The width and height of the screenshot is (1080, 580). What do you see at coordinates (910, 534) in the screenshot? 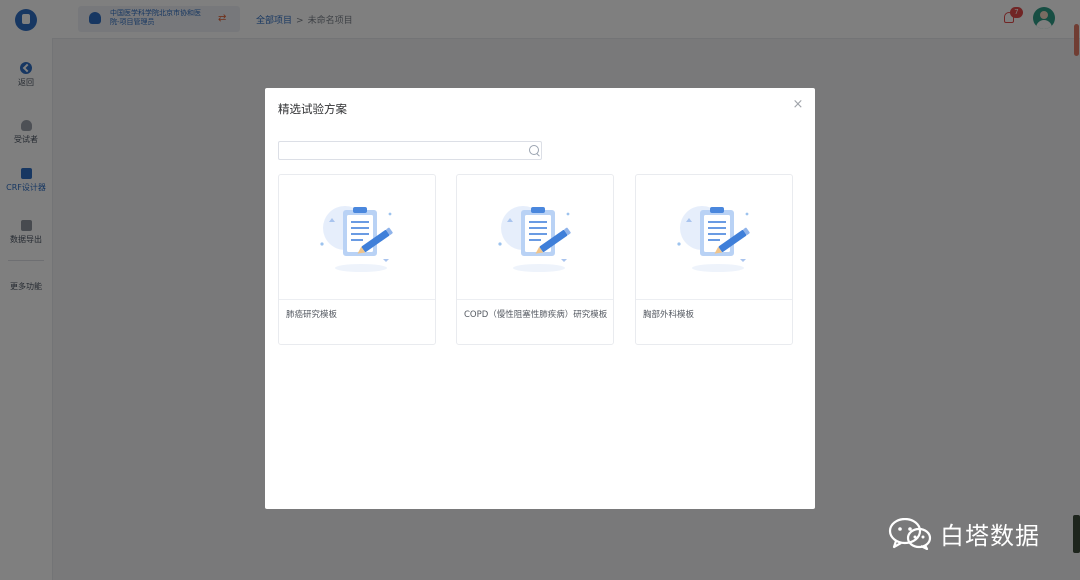
I see `wechat-icon` at bounding box center [910, 534].